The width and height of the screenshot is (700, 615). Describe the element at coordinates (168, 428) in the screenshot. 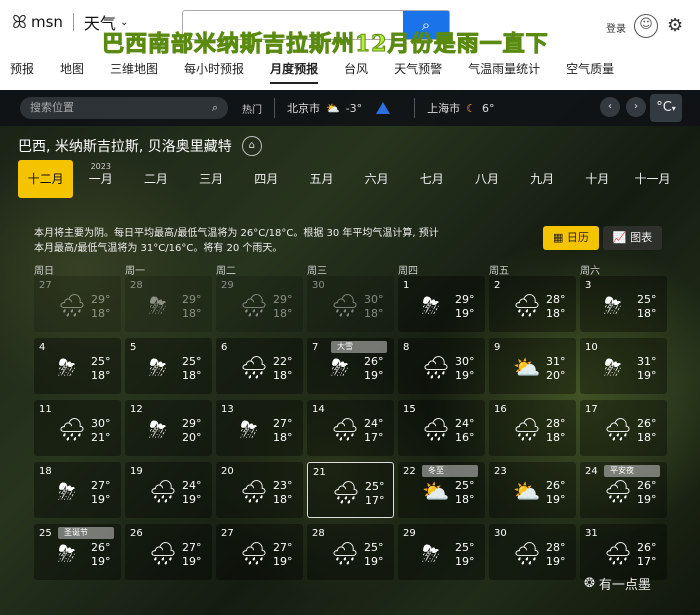

I see `day-cell: 12 ⛈ 29° 20°` at that location.